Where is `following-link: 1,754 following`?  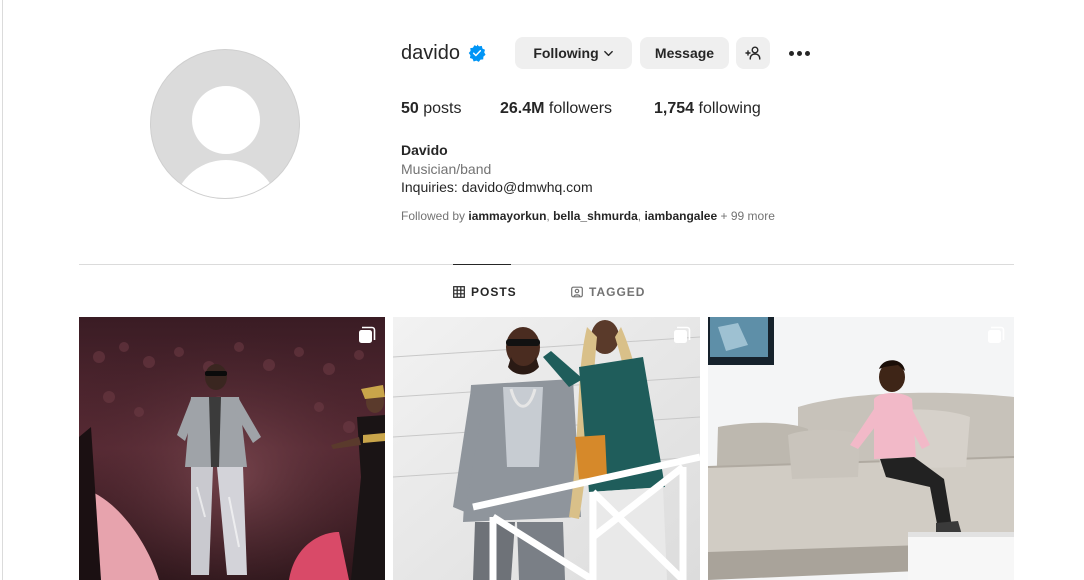 following-link: 1,754 following is located at coordinates (707, 109).